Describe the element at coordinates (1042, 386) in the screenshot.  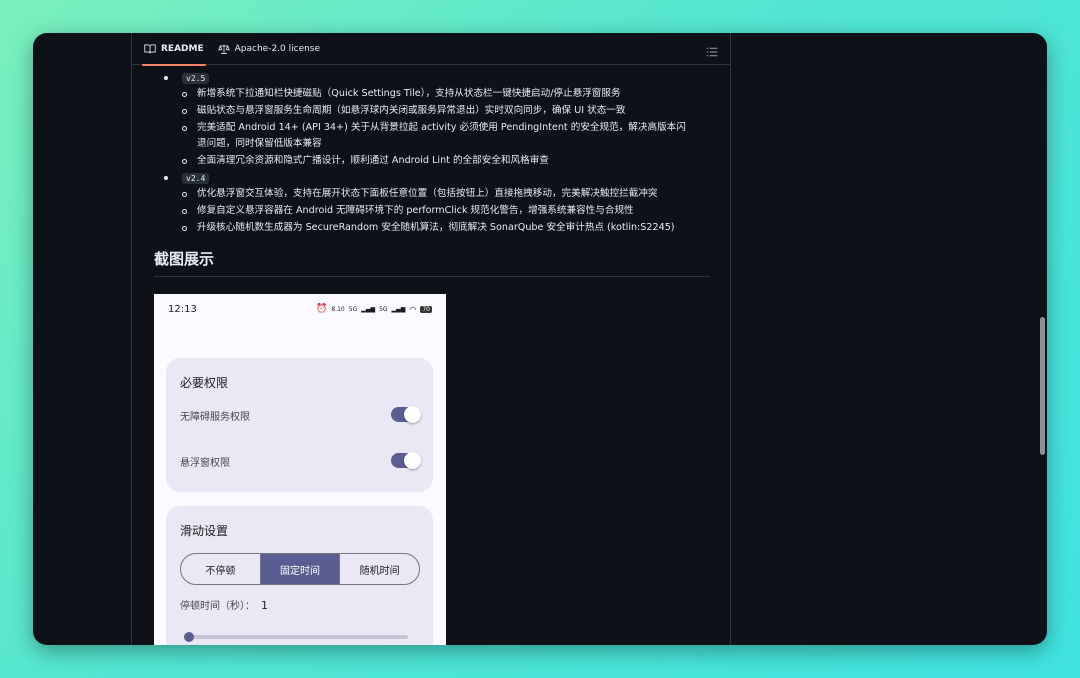
I see `scrollbar` at that location.